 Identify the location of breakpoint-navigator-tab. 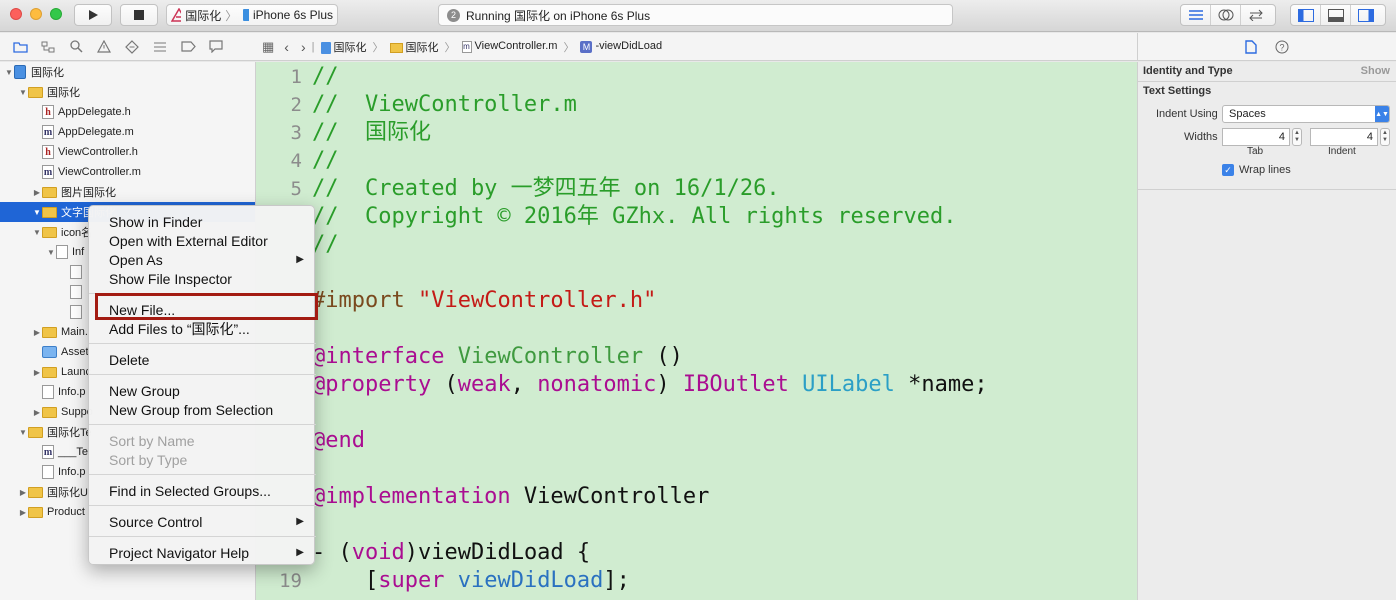
(188, 47).